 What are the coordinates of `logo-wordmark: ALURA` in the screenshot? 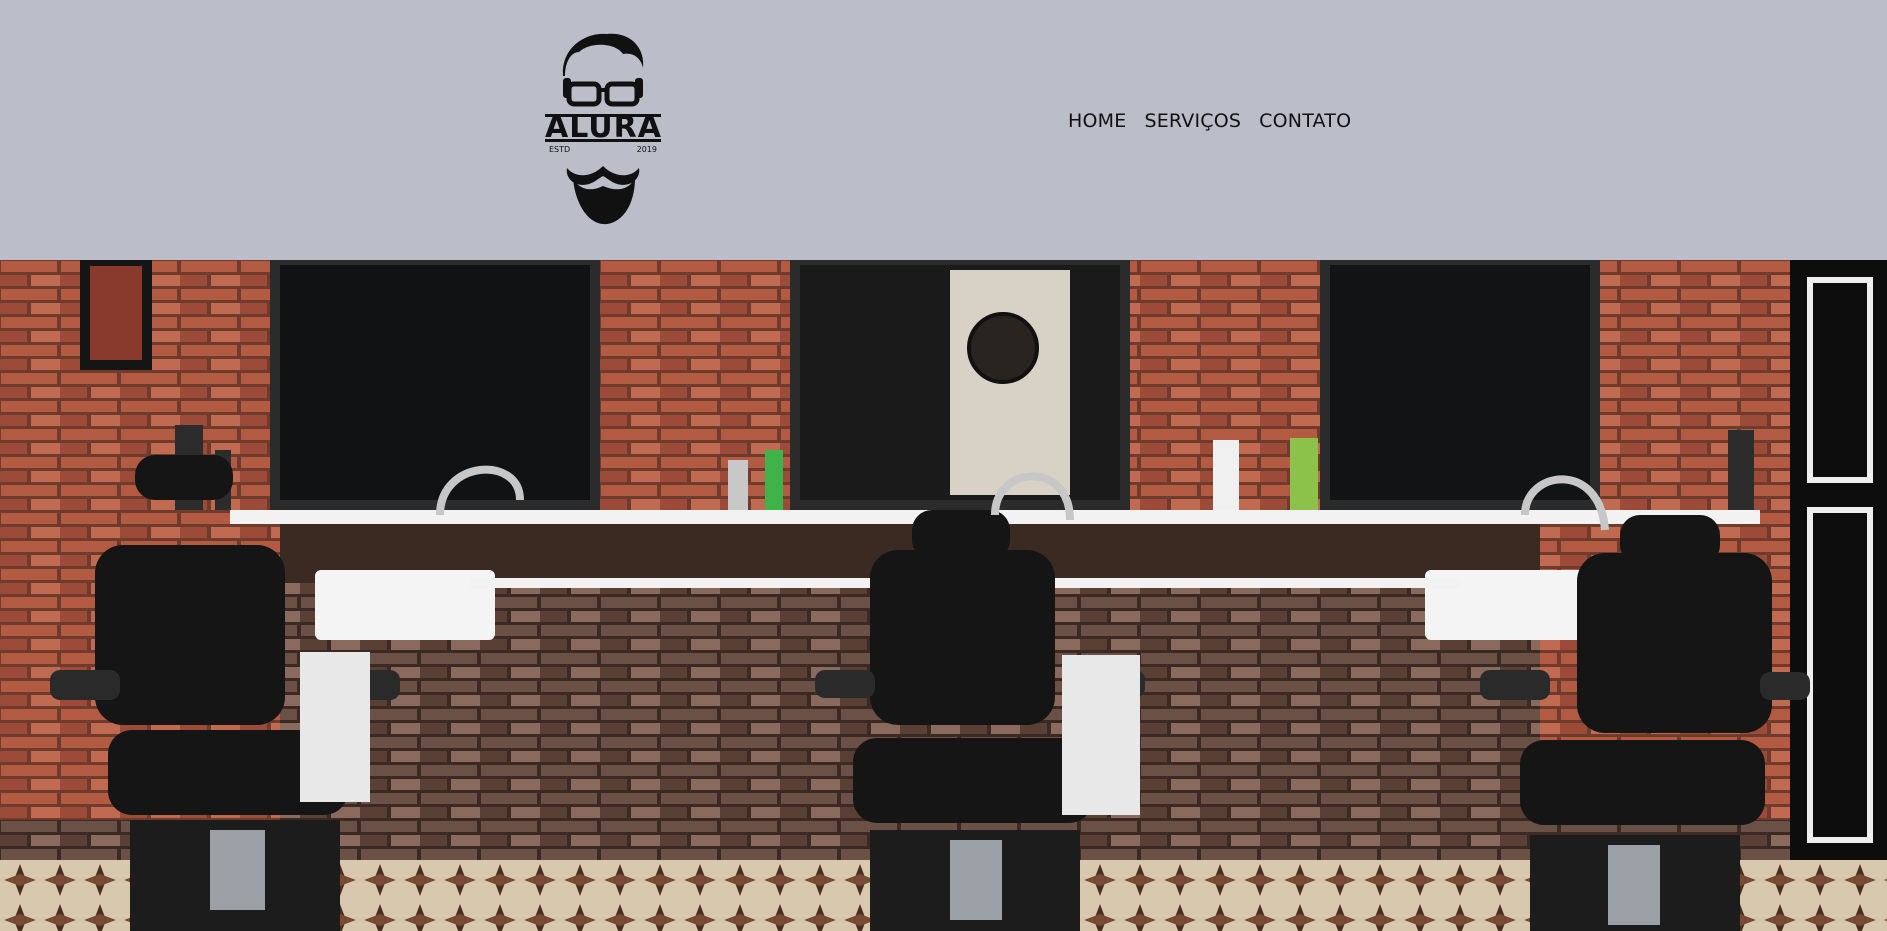 It's located at (603, 127).